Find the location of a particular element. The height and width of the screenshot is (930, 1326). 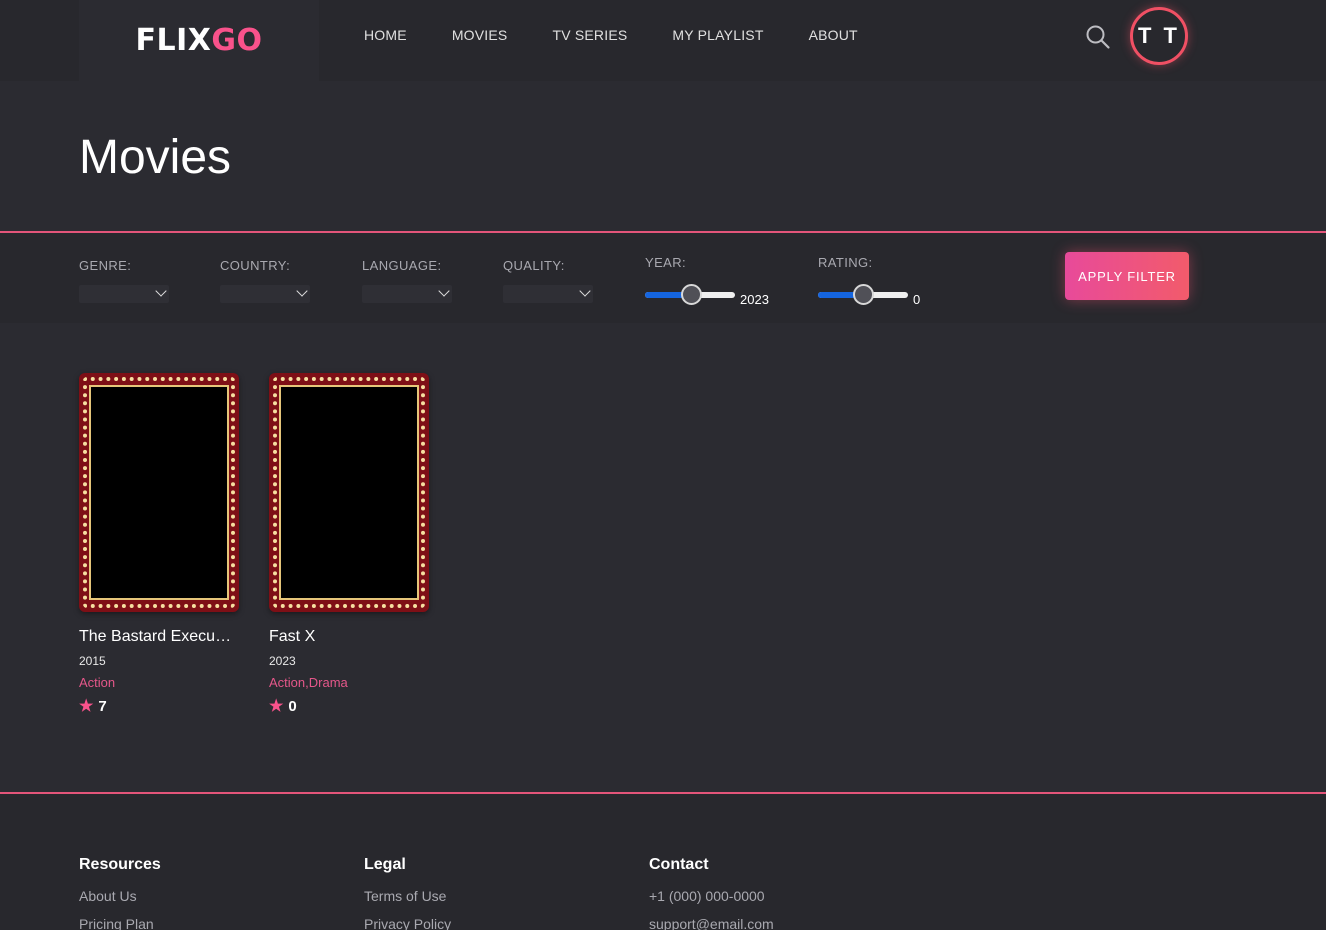

country-label: COUNTRY: is located at coordinates (255, 265).